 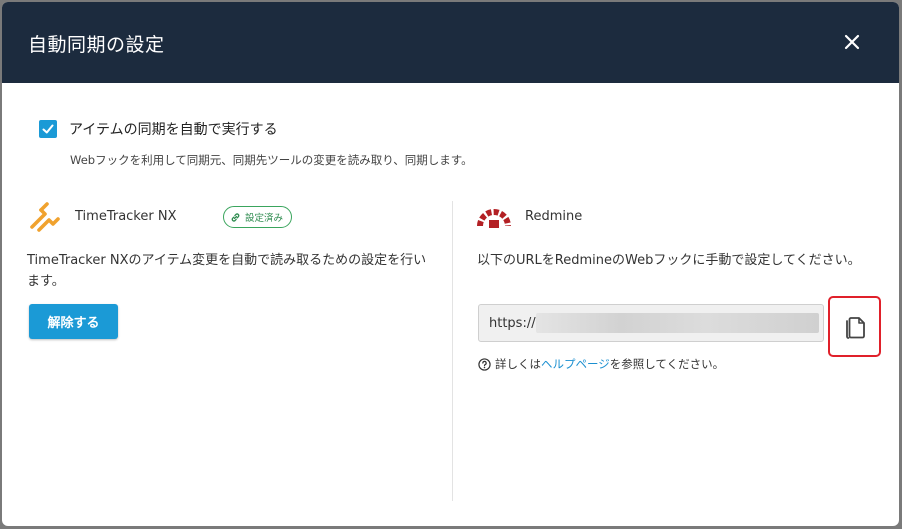 I want to click on copy-url-button, so click(x=854, y=326).